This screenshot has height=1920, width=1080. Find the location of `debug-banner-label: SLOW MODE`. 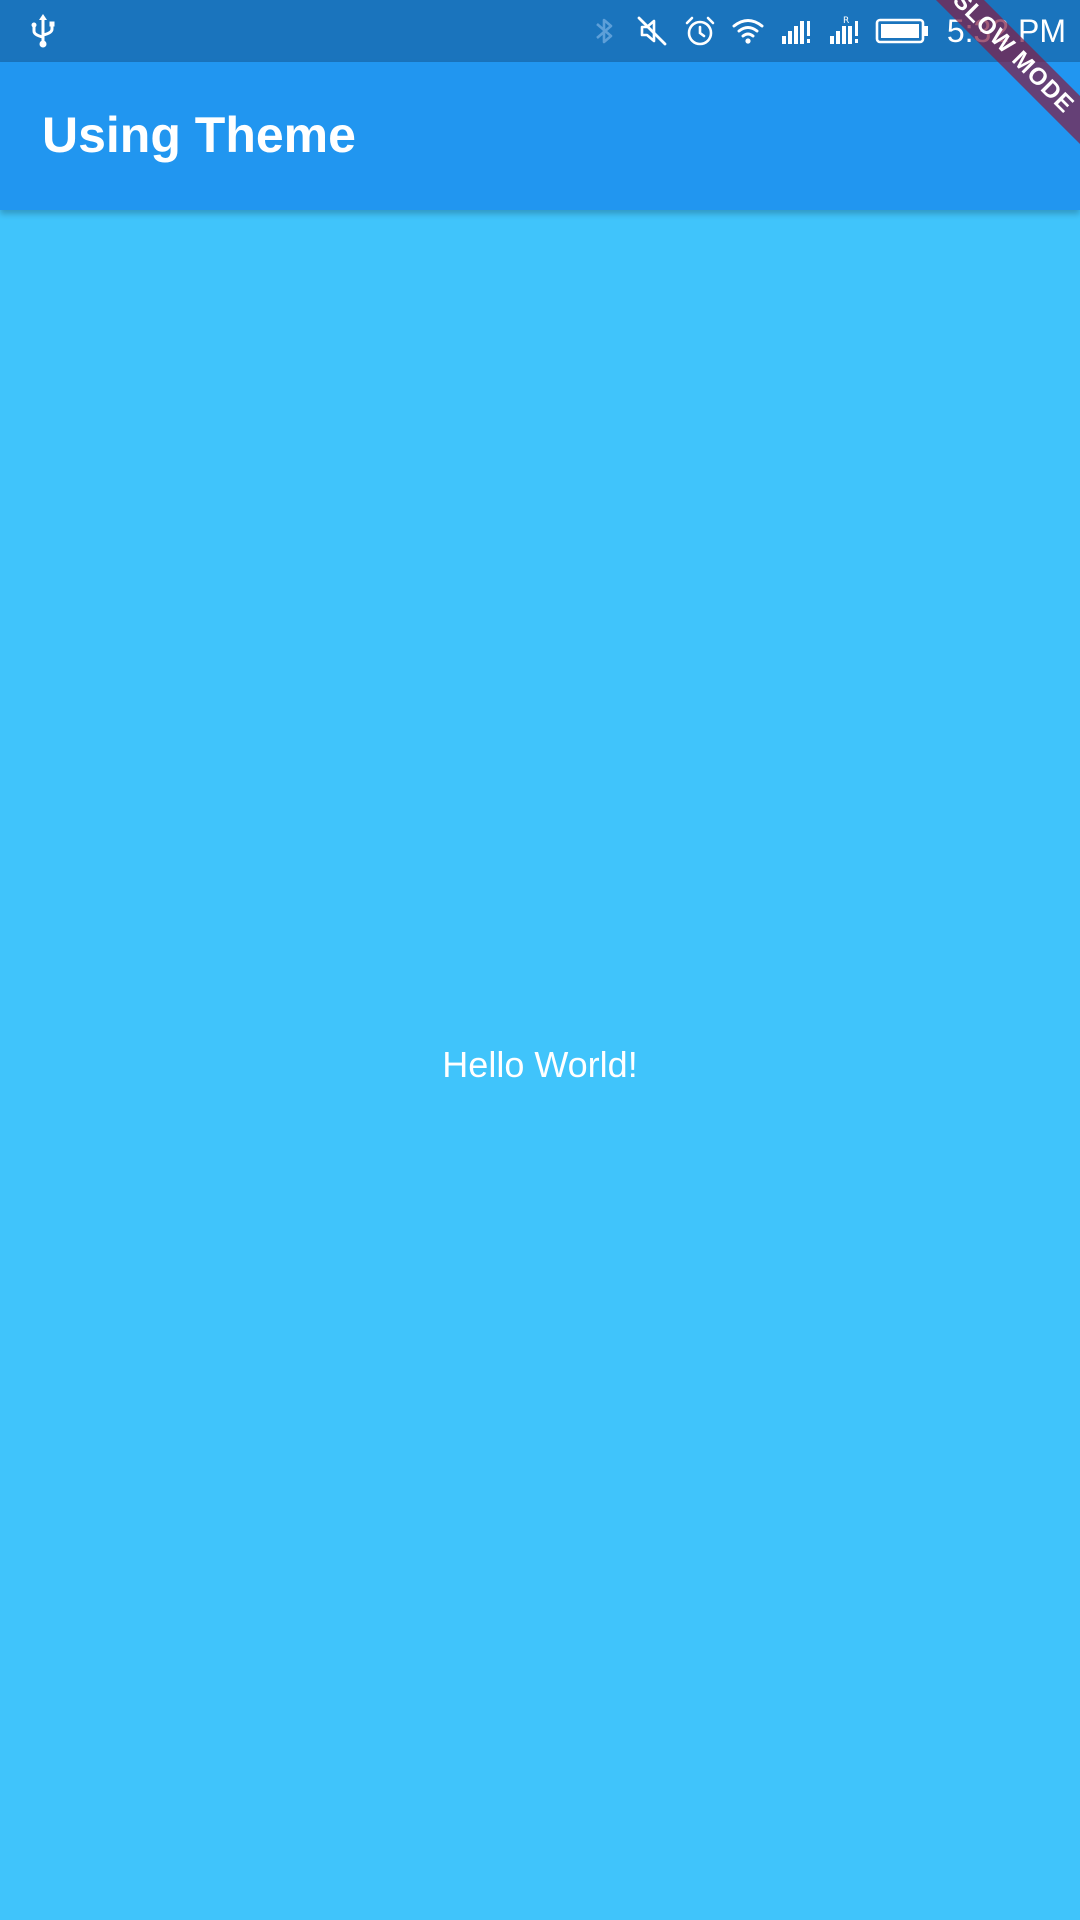

debug-banner-label: SLOW MODE is located at coordinates (1000, 73).